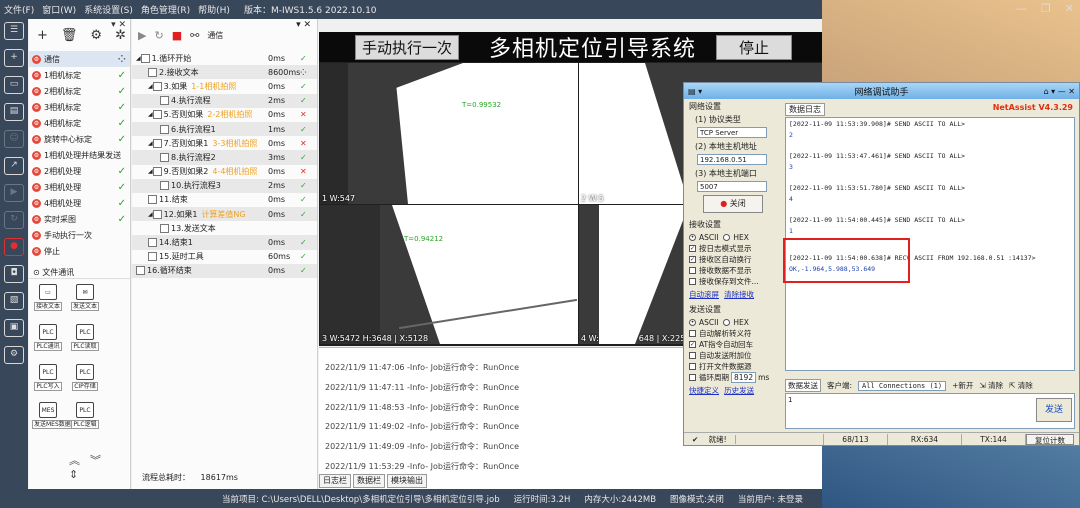 The image size is (1080, 508). Describe the element at coordinates (1021, 385) in the screenshot. I see `clear-all-button: ⇱ 清除` at that location.